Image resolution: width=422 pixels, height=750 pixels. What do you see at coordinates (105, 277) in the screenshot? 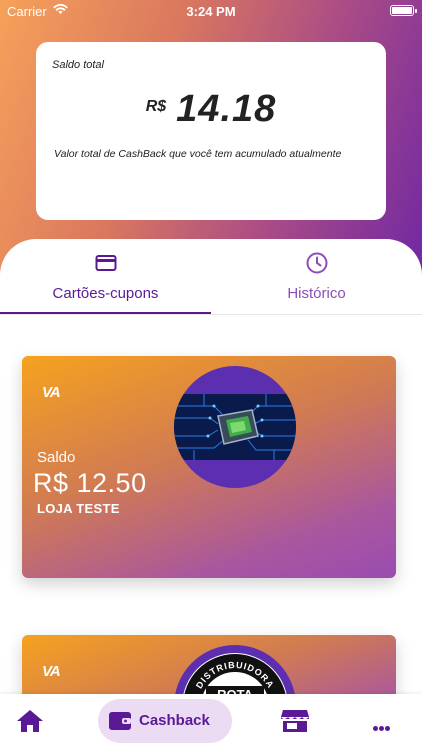
I see `tab-cartoes-cupons: Cartões-cupons` at bounding box center [105, 277].